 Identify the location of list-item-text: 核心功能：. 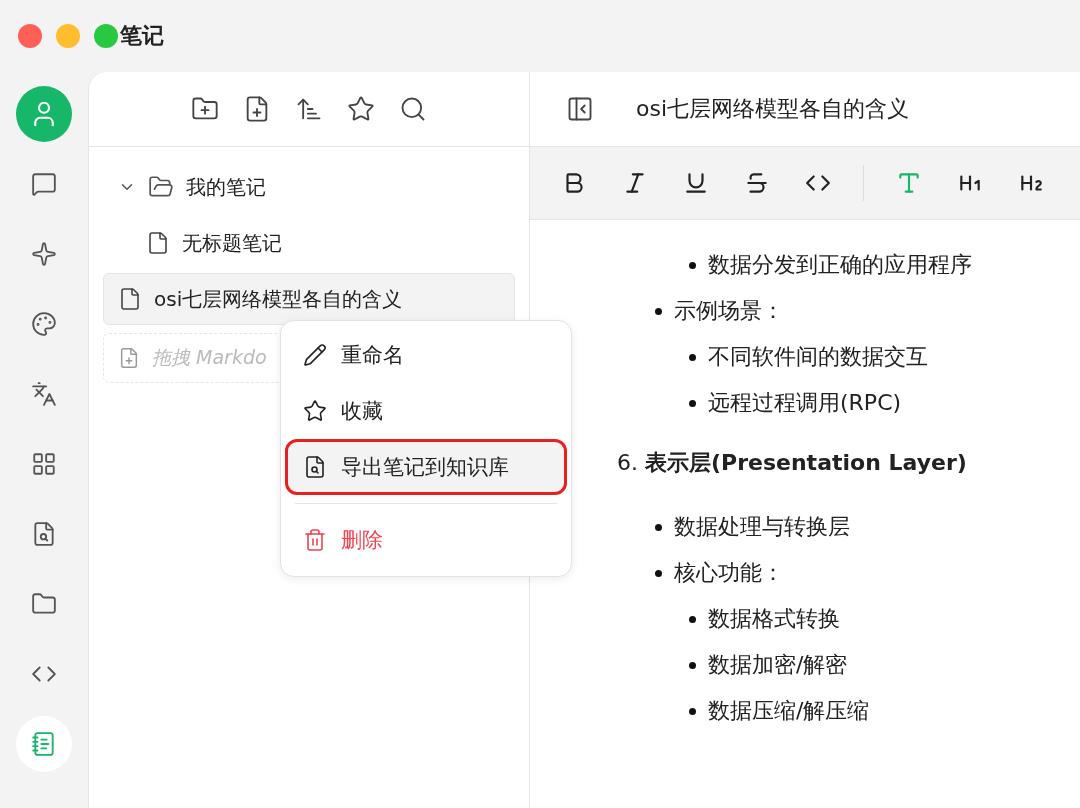
(729, 573).